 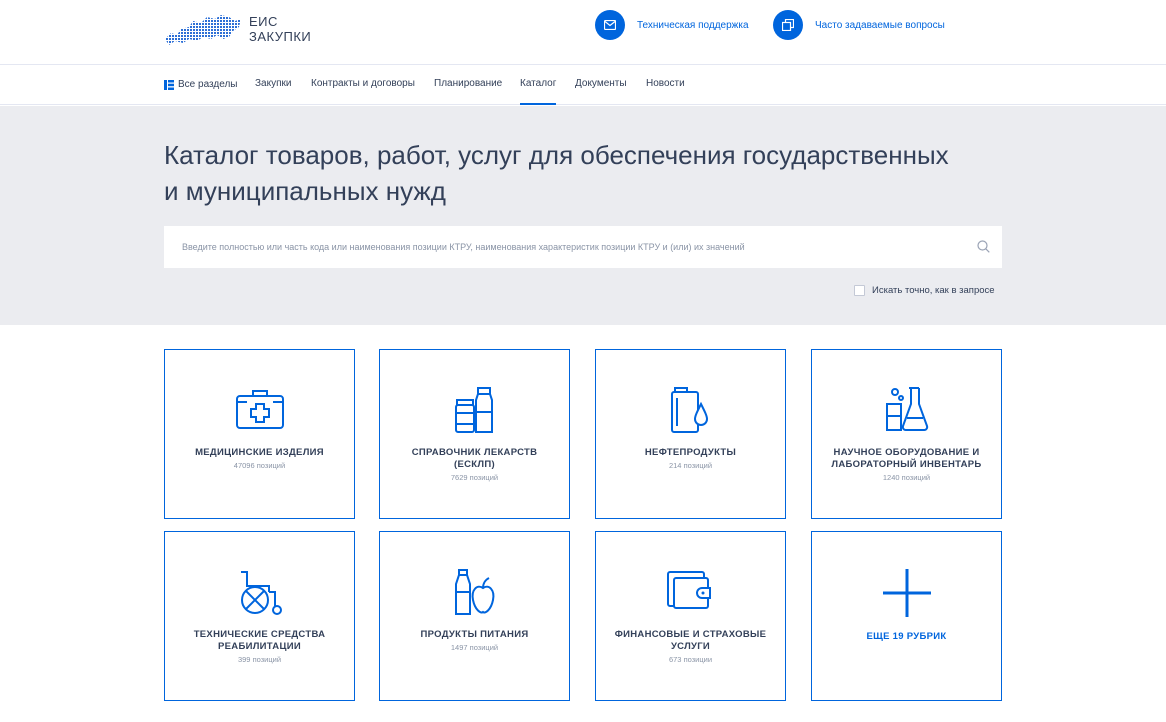 What do you see at coordinates (665, 85) in the screenshot?
I see `nav-item-news: Новости` at bounding box center [665, 85].